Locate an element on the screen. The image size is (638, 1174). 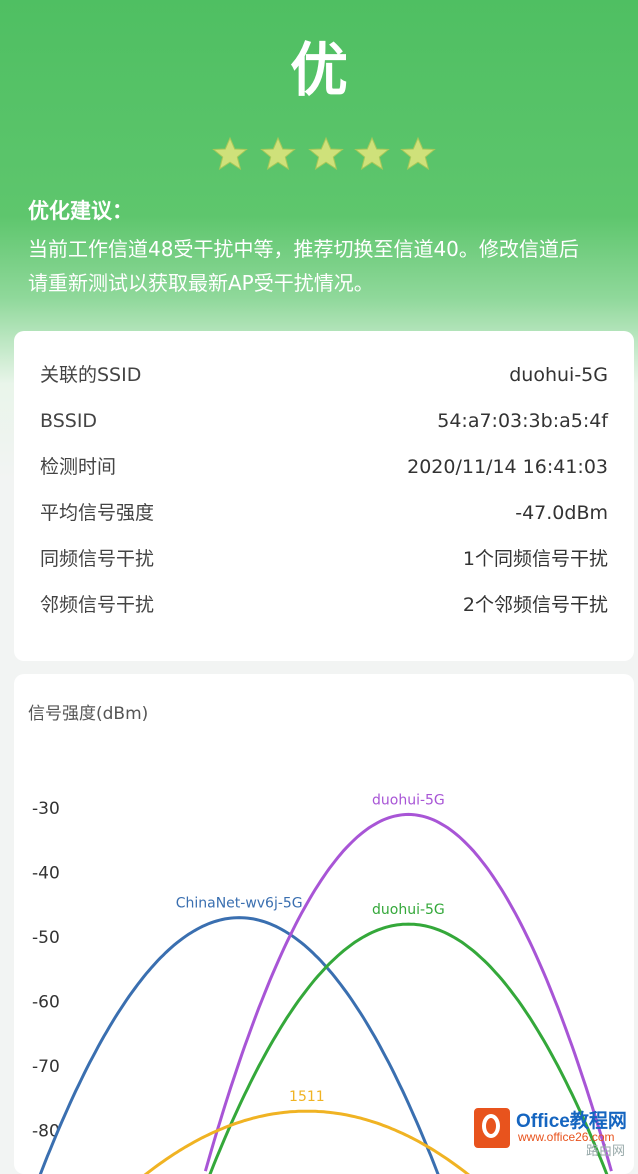
info-value: duohui-5G is located at coordinates (558, 375).